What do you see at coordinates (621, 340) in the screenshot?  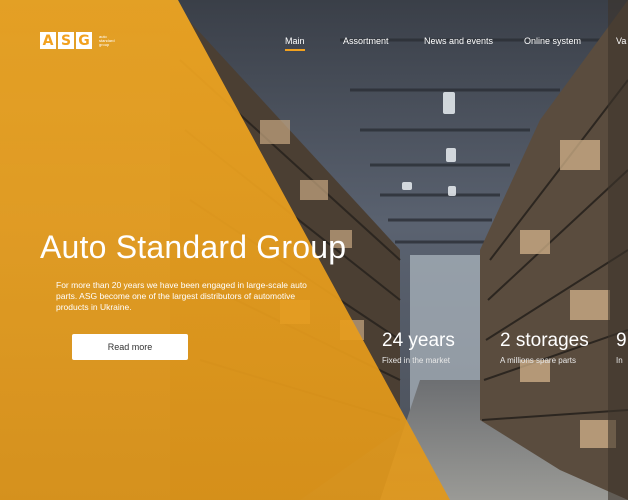 I see `stat-value: 9` at bounding box center [621, 340].